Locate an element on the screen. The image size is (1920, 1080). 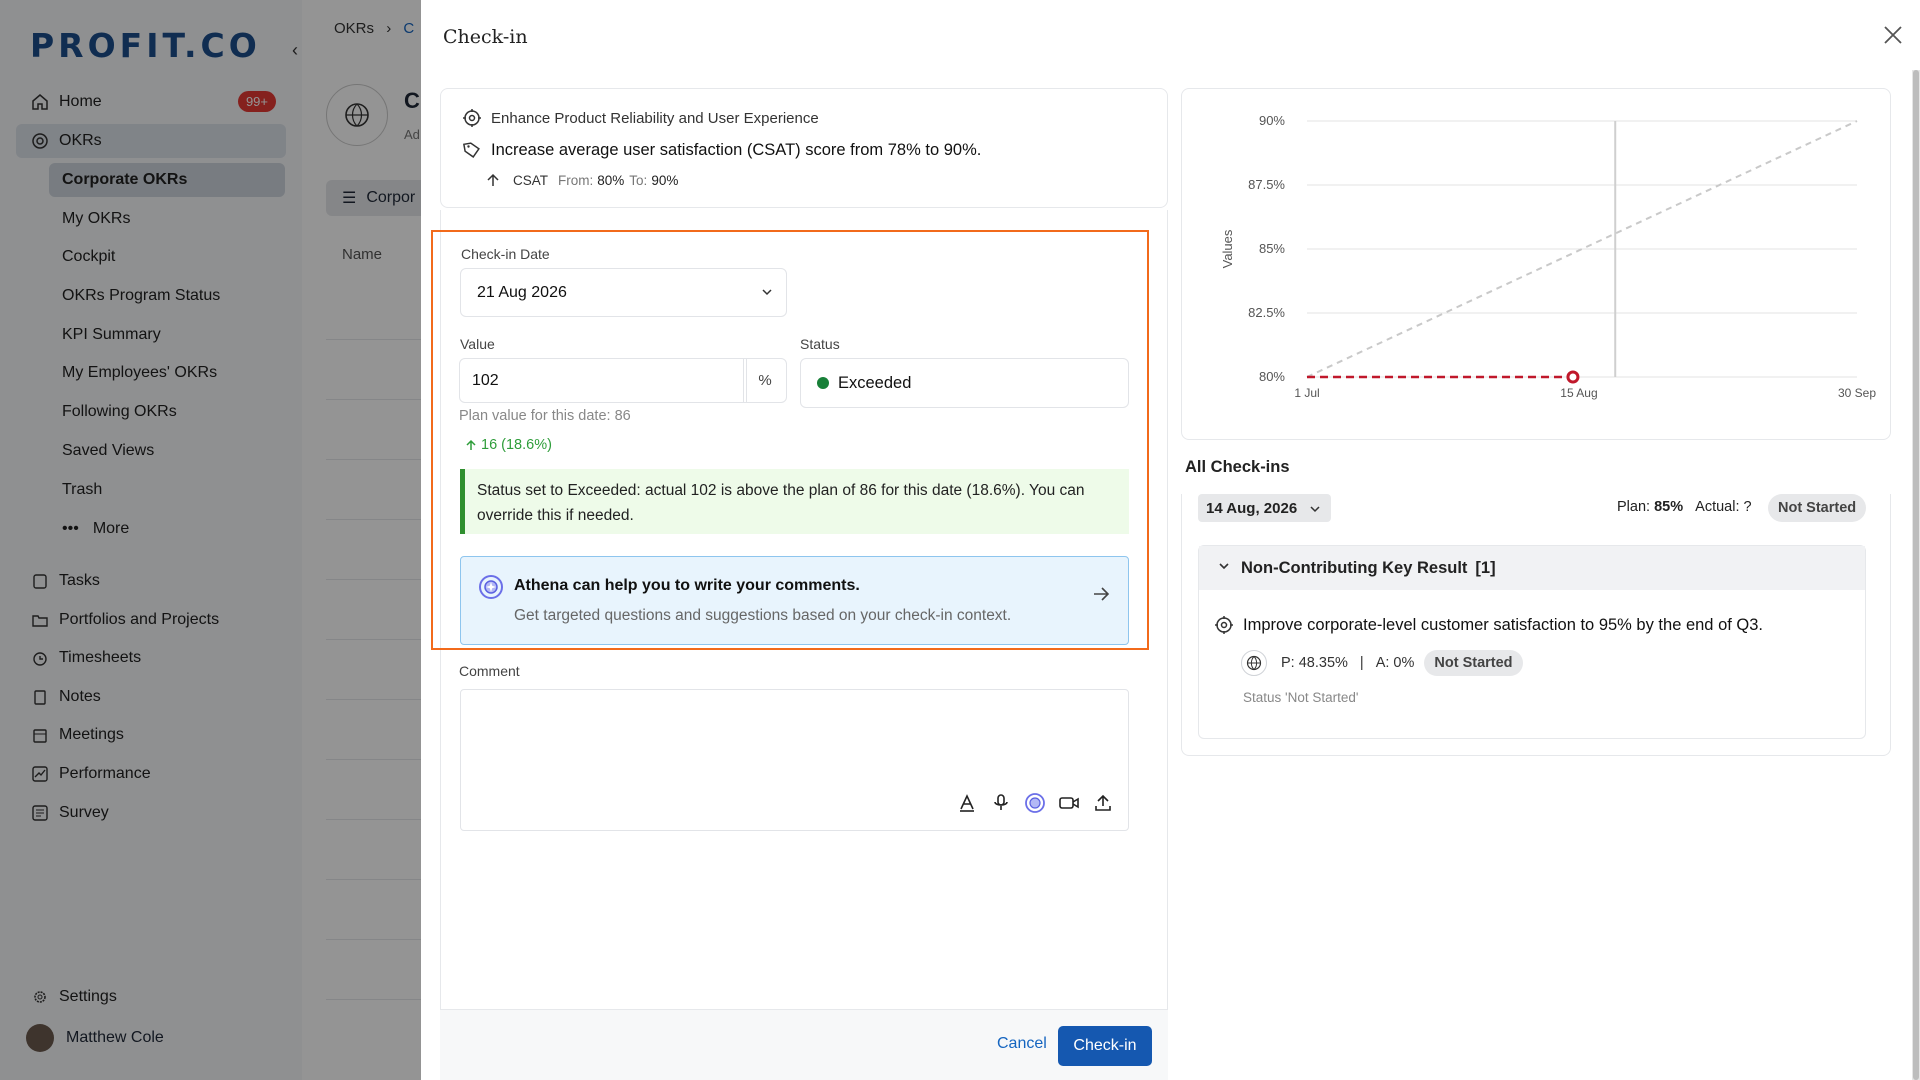
plan-value: 85% is located at coordinates (1669, 507).